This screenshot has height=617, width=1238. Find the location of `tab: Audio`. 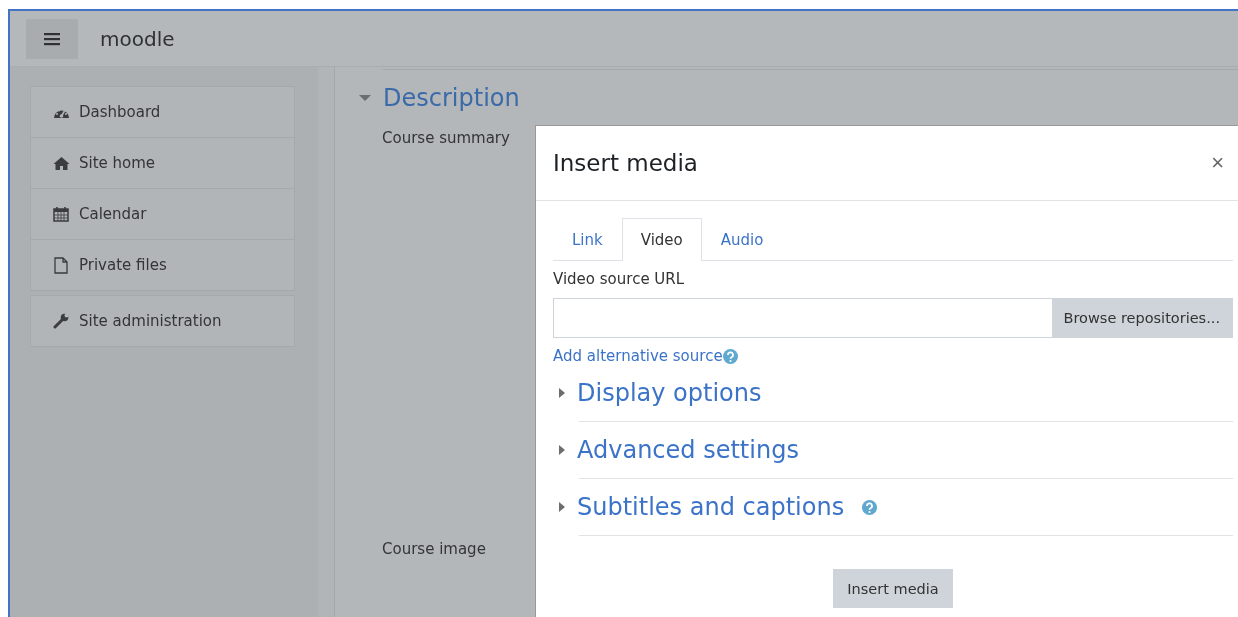

tab: Audio is located at coordinates (742, 239).